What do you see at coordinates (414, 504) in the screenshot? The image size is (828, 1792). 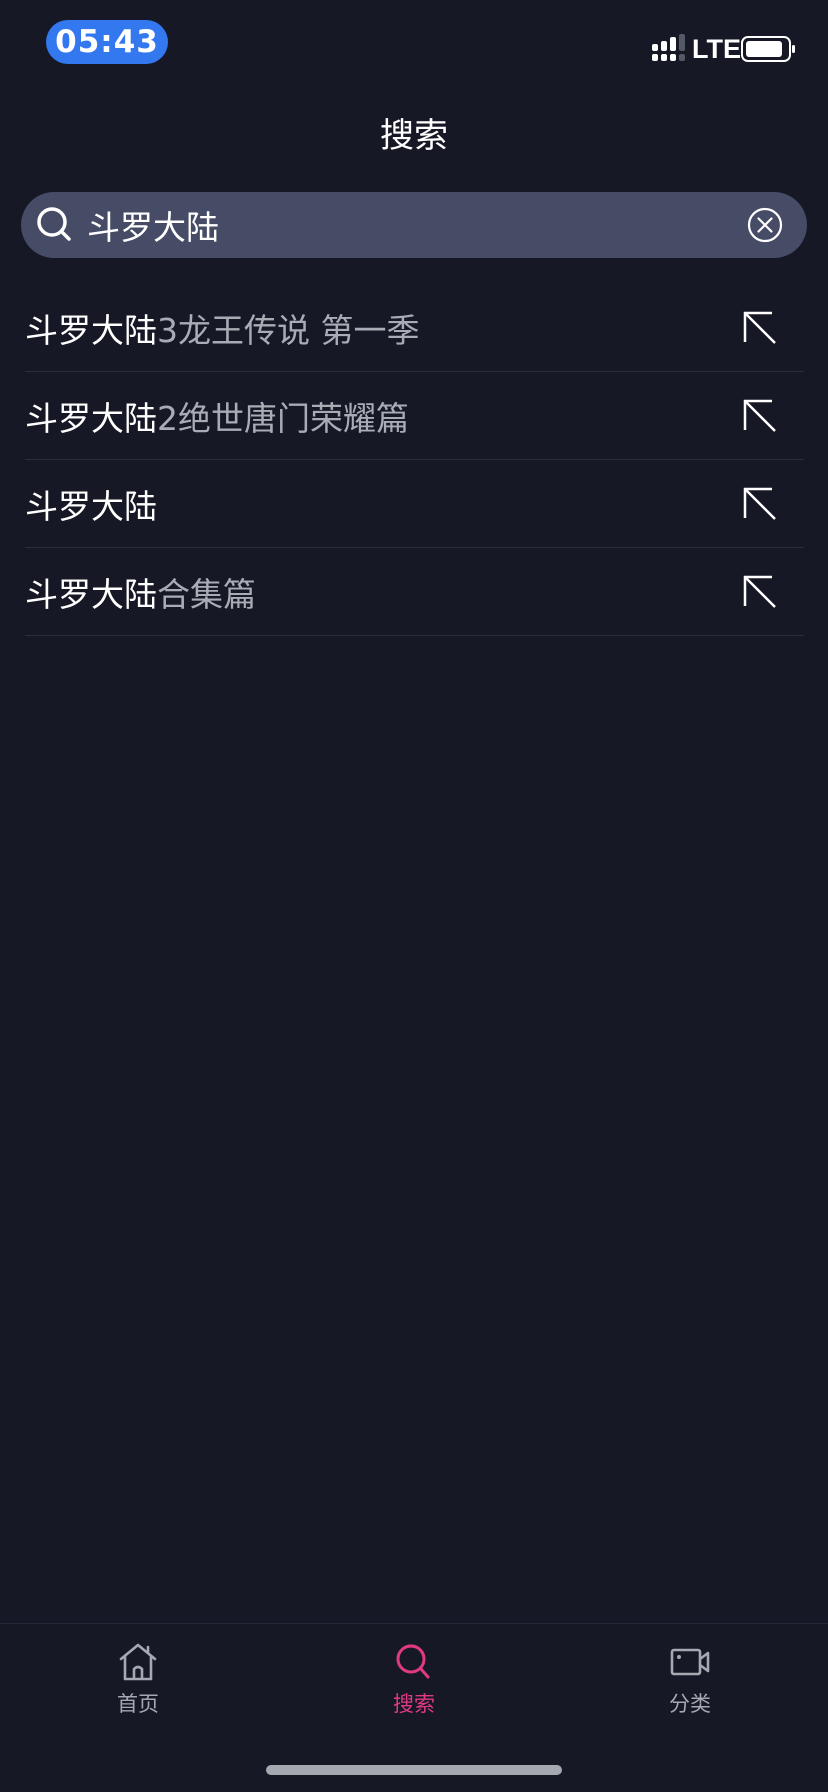 I see `suggestion-item: 斗罗大陆` at bounding box center [414, 504].